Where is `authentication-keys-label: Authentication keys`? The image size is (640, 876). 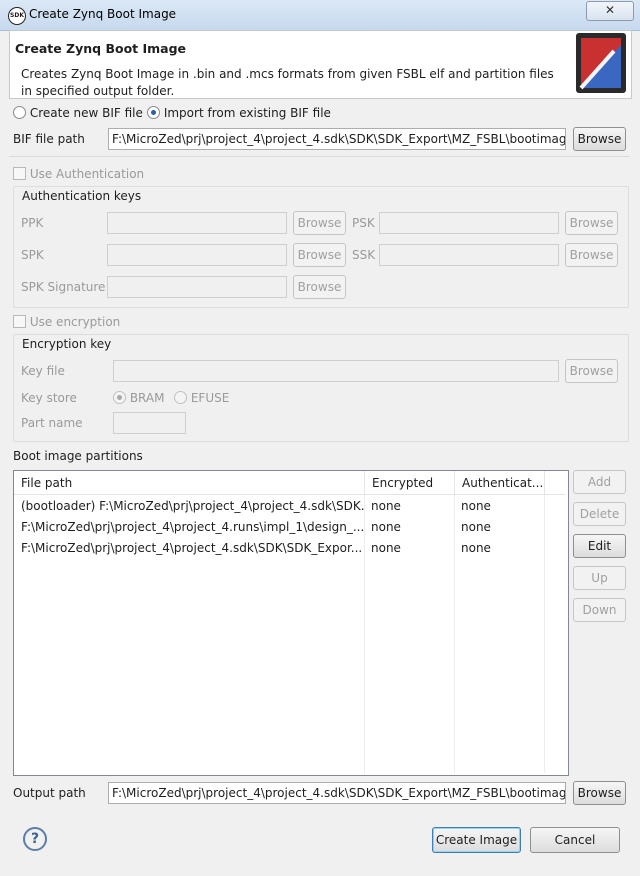
authentication-keys-label: Authentication keys is located at coordinates (82, 196).